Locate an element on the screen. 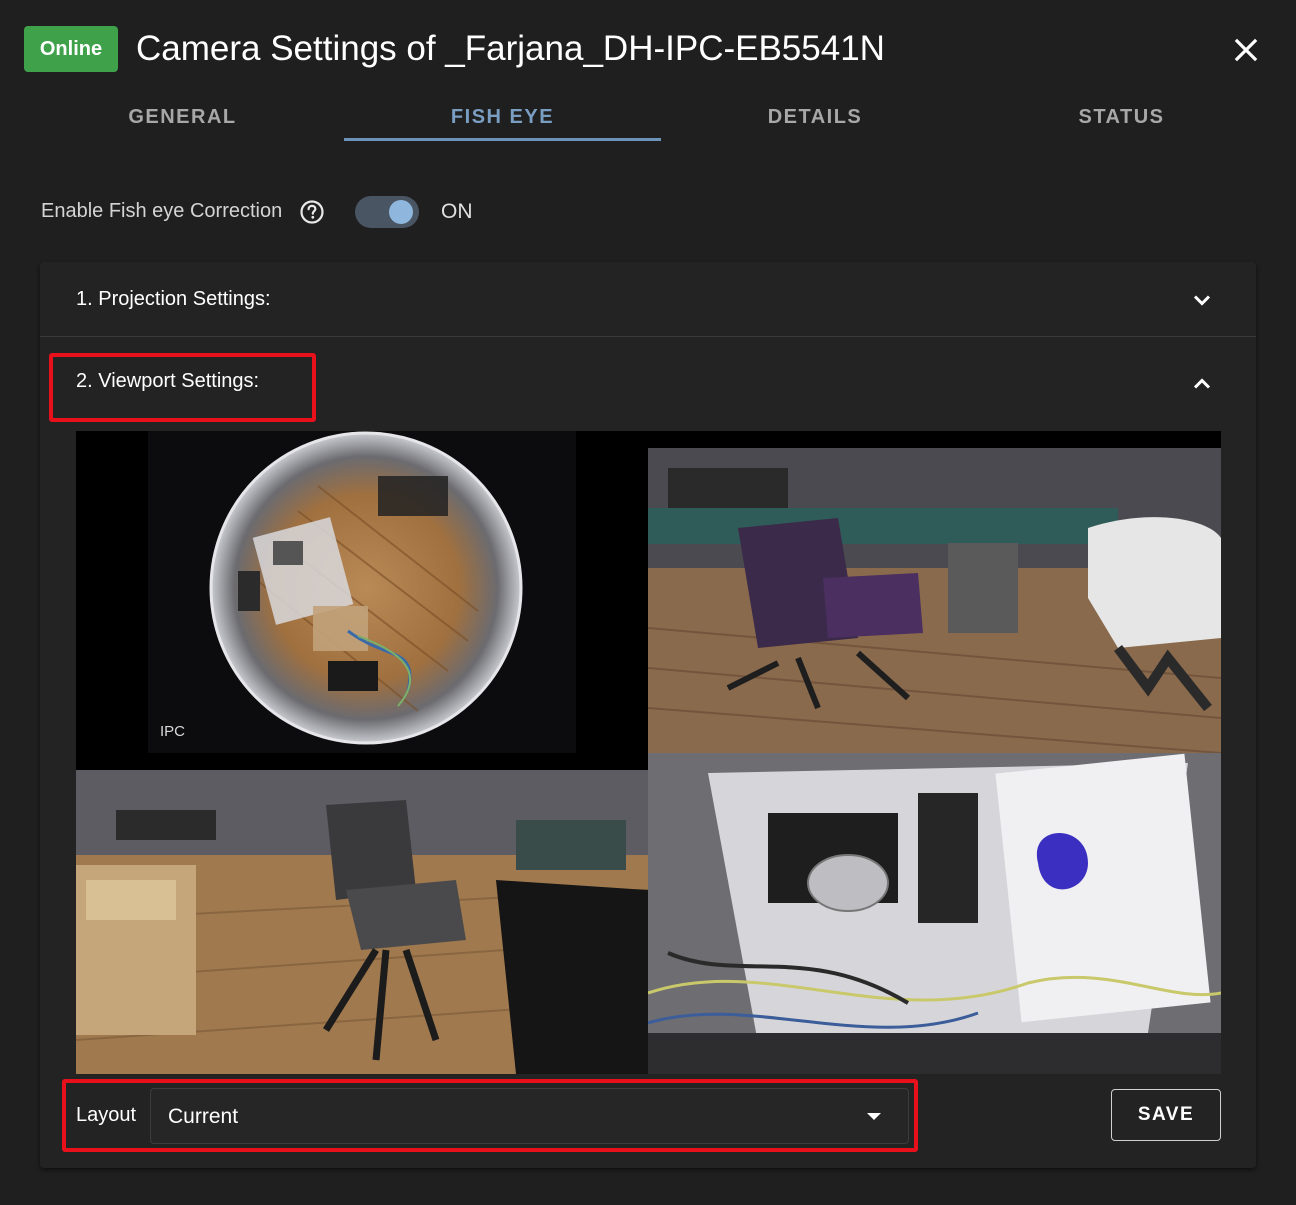 The width and height of the screenshot is (1296, 1205). tab-bar: GENERAL FISH EYE DETAILS STATUS is located at coordinates (648, 118).